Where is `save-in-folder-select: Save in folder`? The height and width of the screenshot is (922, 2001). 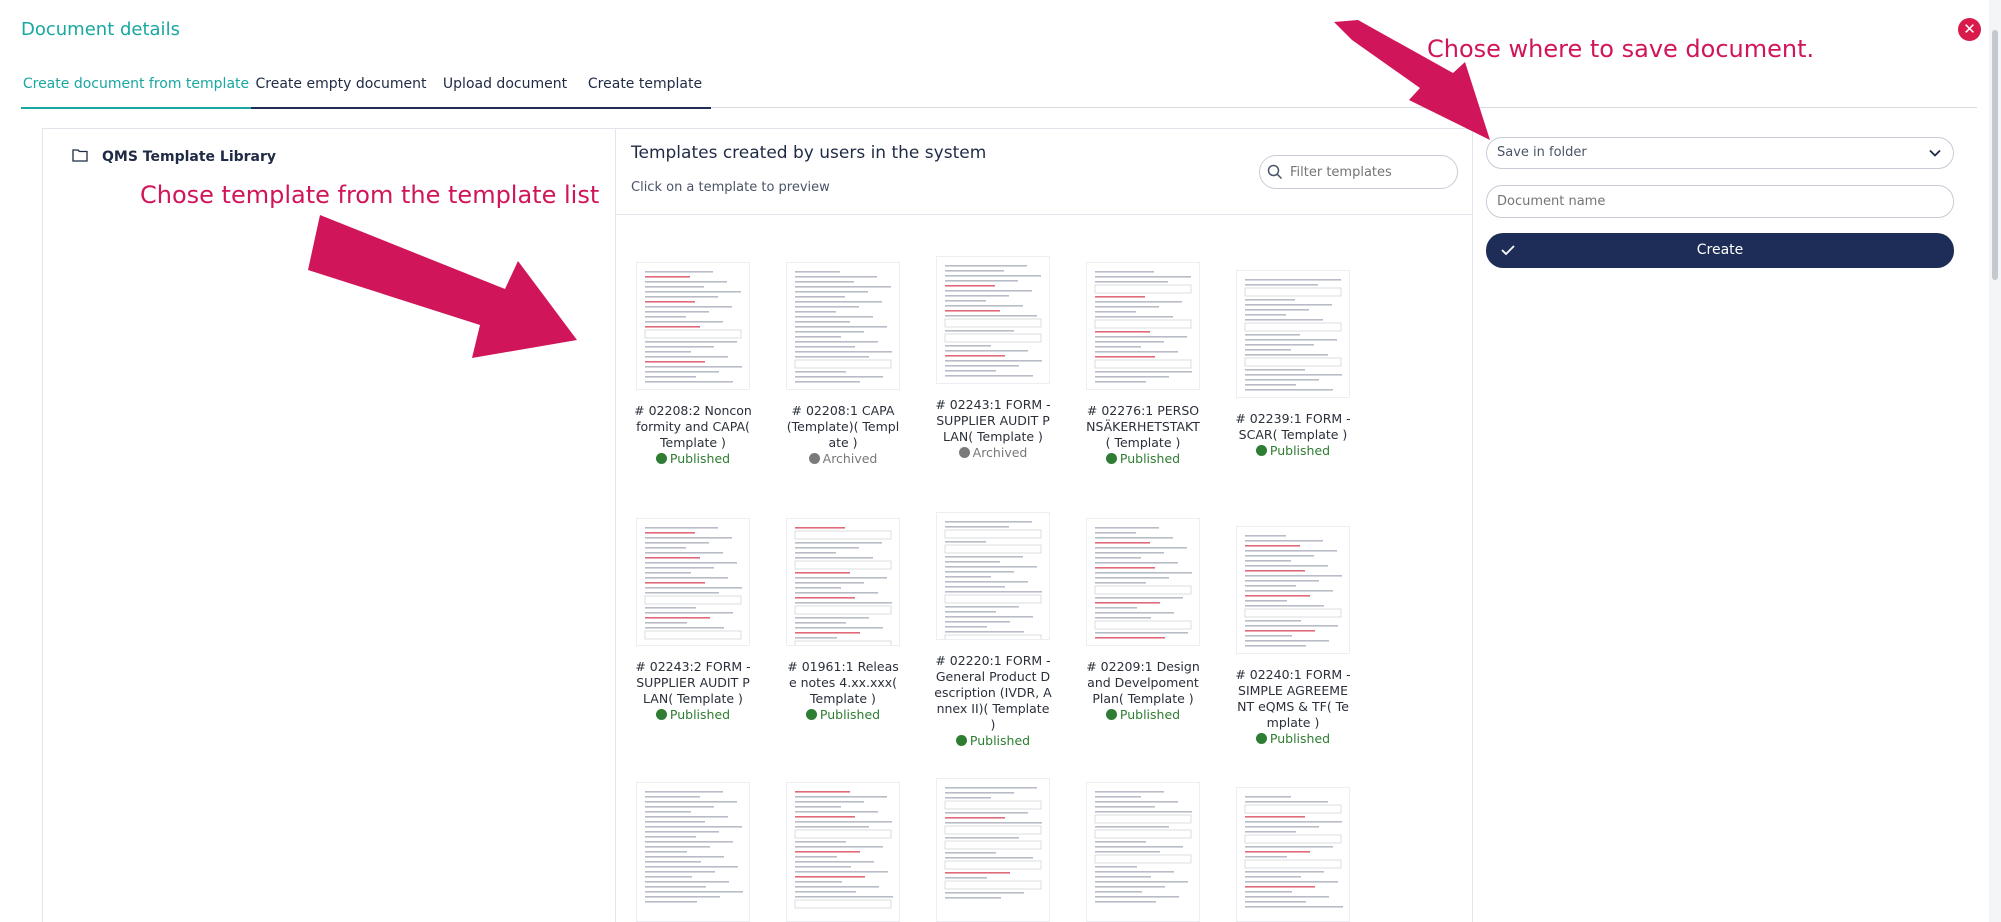 save-in-folder-select: Save in folder is located at coordinates (1720, 153).